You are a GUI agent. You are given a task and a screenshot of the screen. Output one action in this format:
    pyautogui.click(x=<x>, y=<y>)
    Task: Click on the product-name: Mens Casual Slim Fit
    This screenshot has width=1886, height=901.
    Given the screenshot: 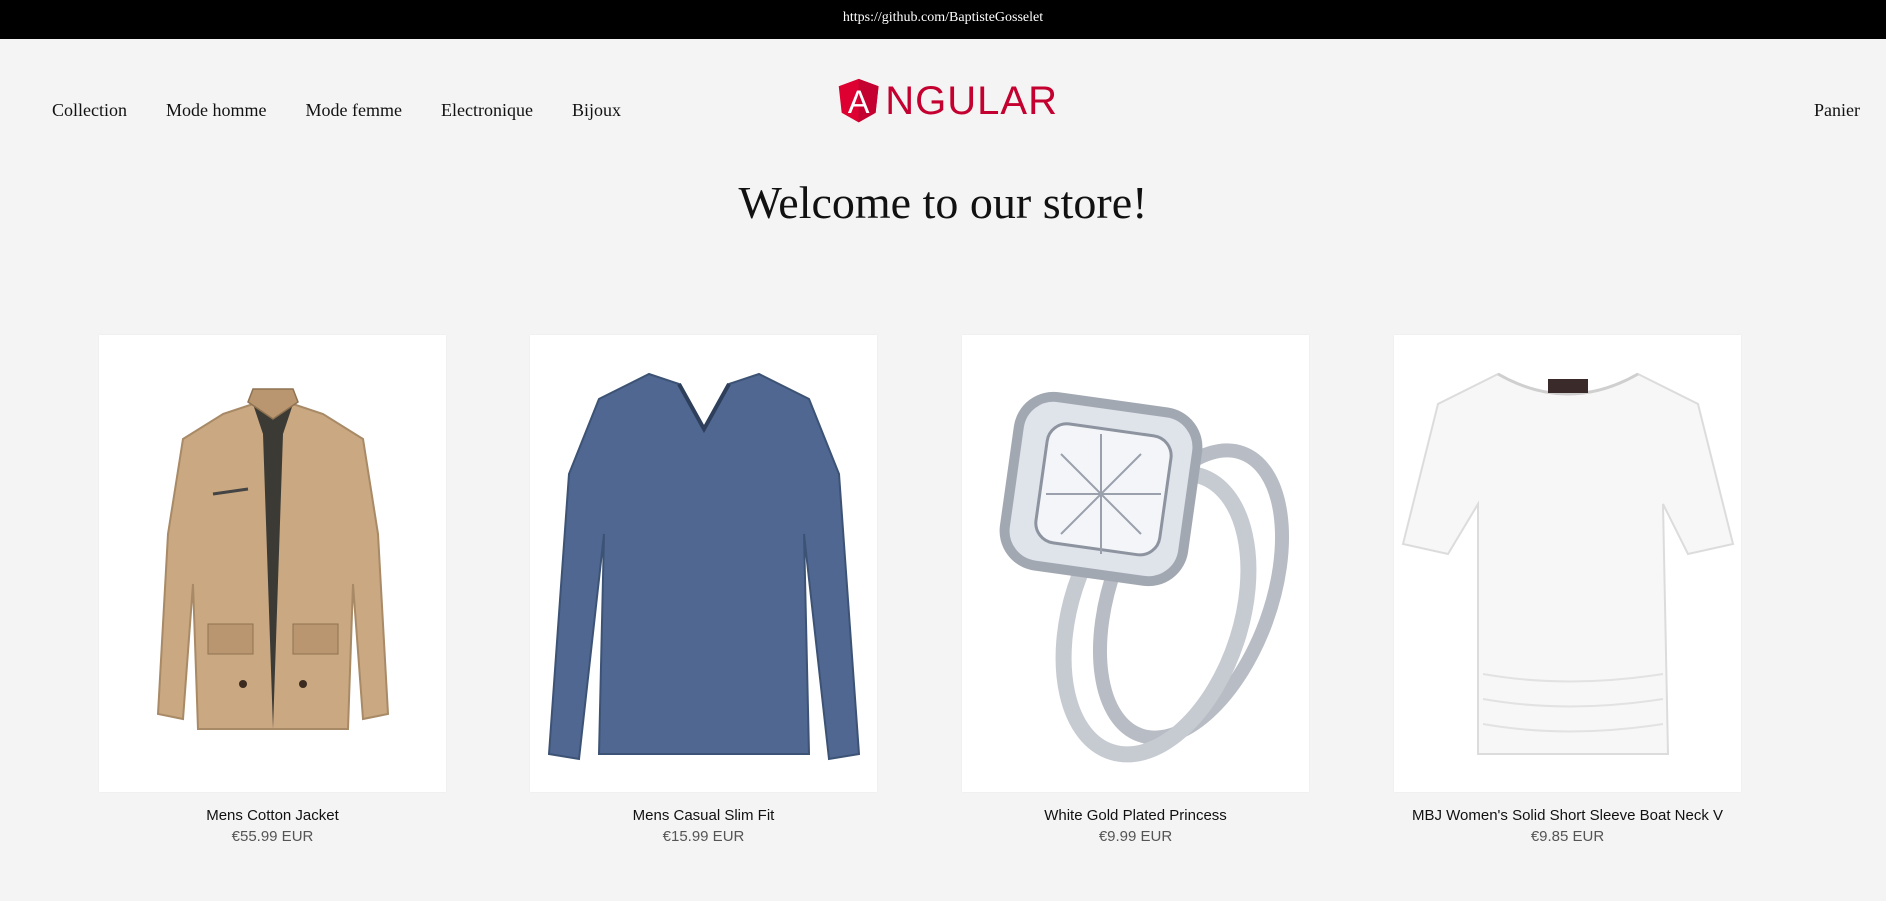 What is the action you would take?
    pyautogui.click(x=703, y=816)
    